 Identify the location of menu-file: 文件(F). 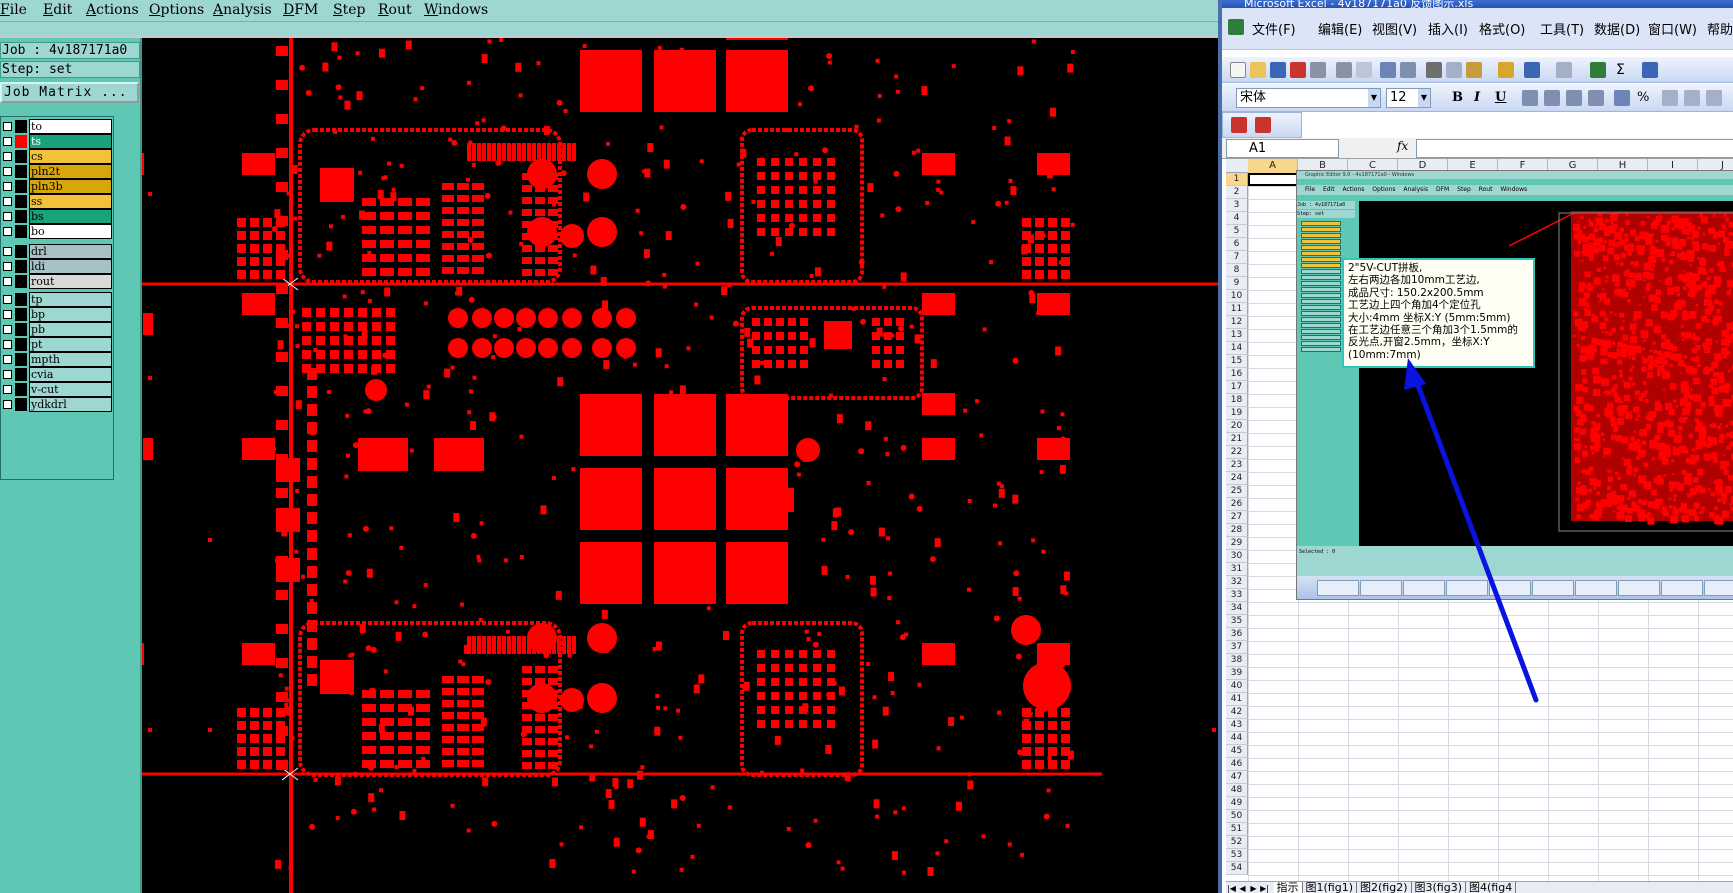
(1274, 28).